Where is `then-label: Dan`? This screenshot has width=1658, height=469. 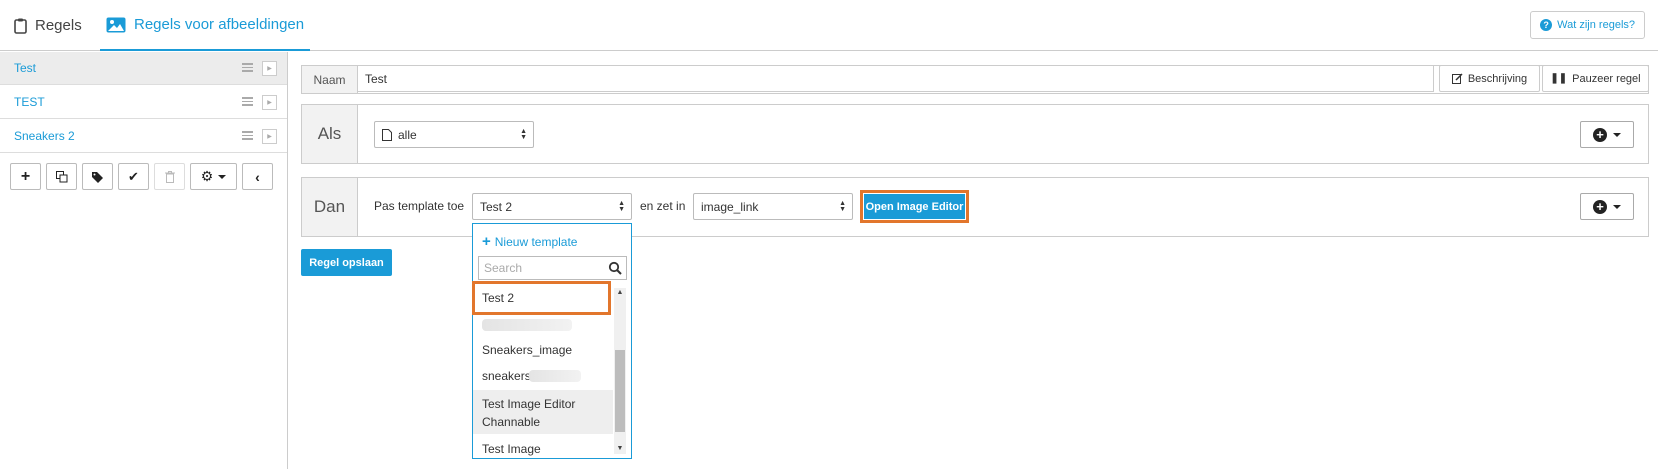
then-label: Dan is located at coordinates (330, 207).